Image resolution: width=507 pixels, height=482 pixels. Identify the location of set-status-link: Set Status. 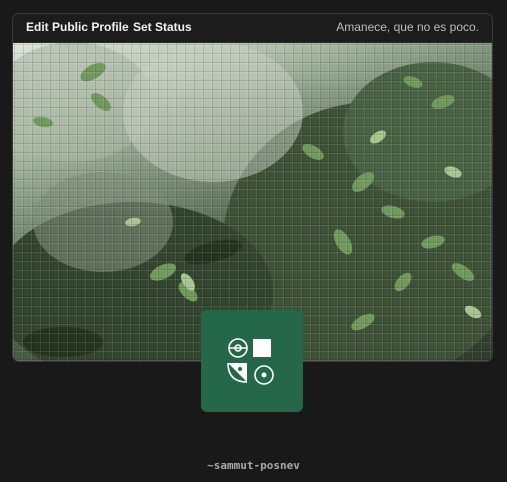
(162, 27).